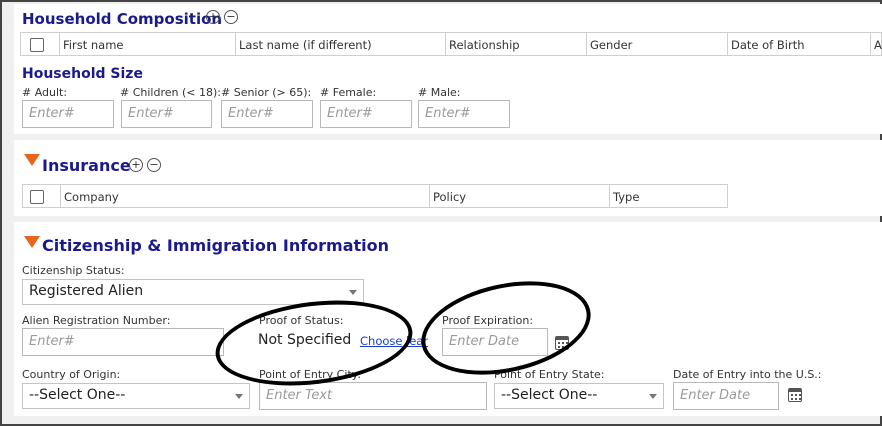  I want to click on column-header: Policy, so click(449, 196).